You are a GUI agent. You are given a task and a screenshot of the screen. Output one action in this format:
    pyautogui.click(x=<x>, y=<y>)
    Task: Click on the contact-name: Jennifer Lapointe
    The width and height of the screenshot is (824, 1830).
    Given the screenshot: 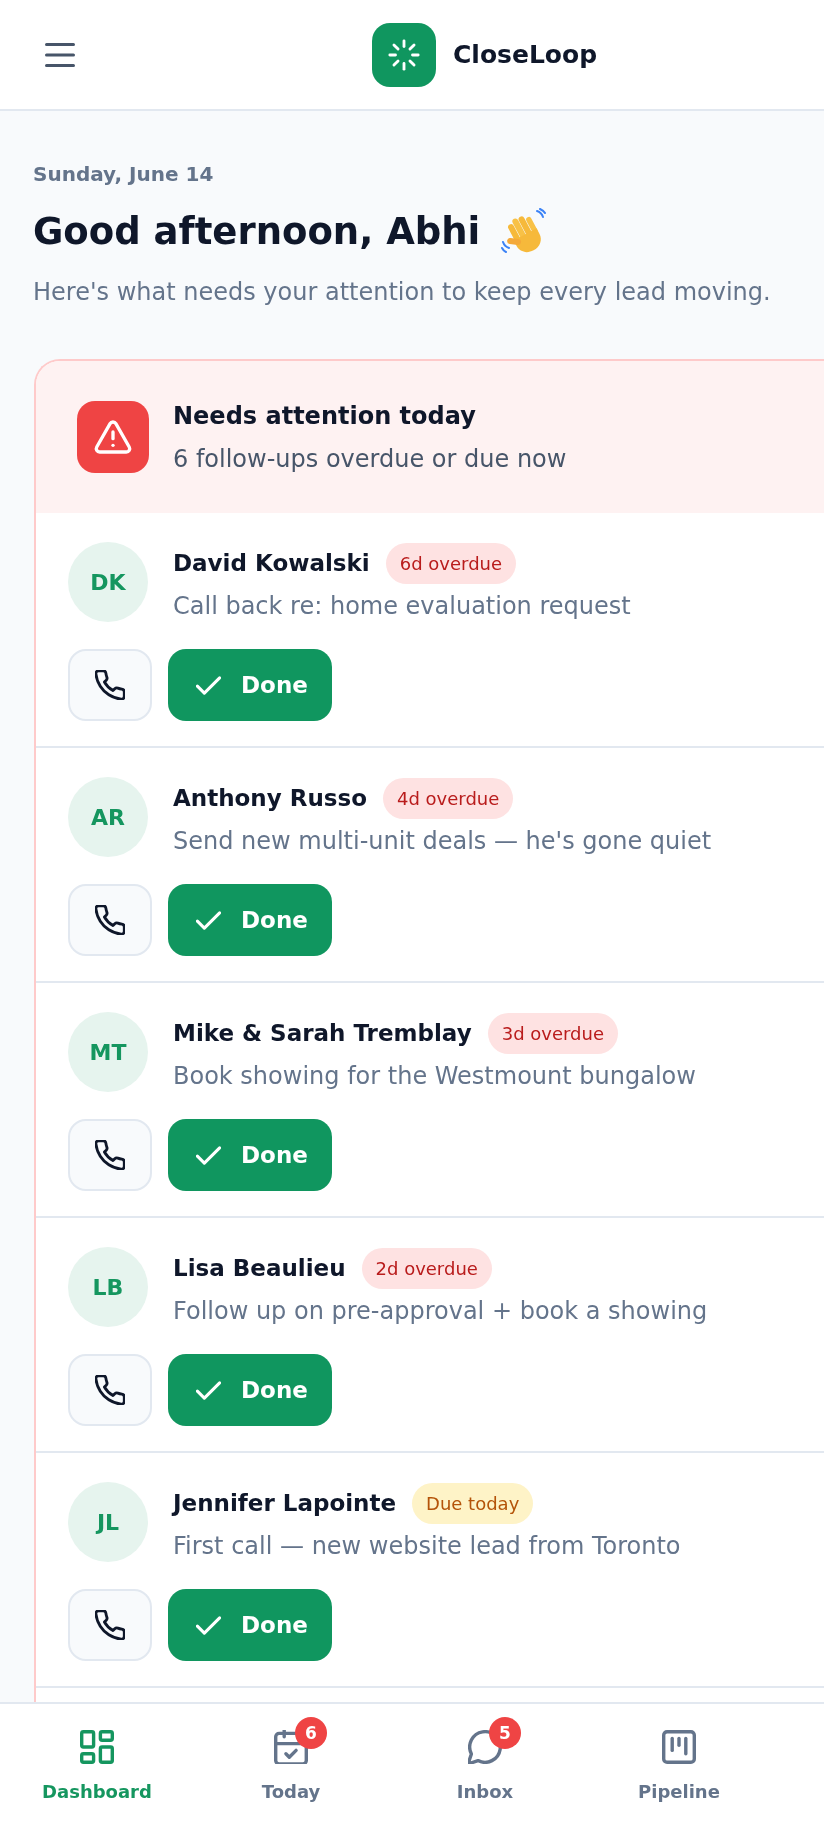 What is the action you would take?
    pyautogui.click(x=285, y=1503)
    